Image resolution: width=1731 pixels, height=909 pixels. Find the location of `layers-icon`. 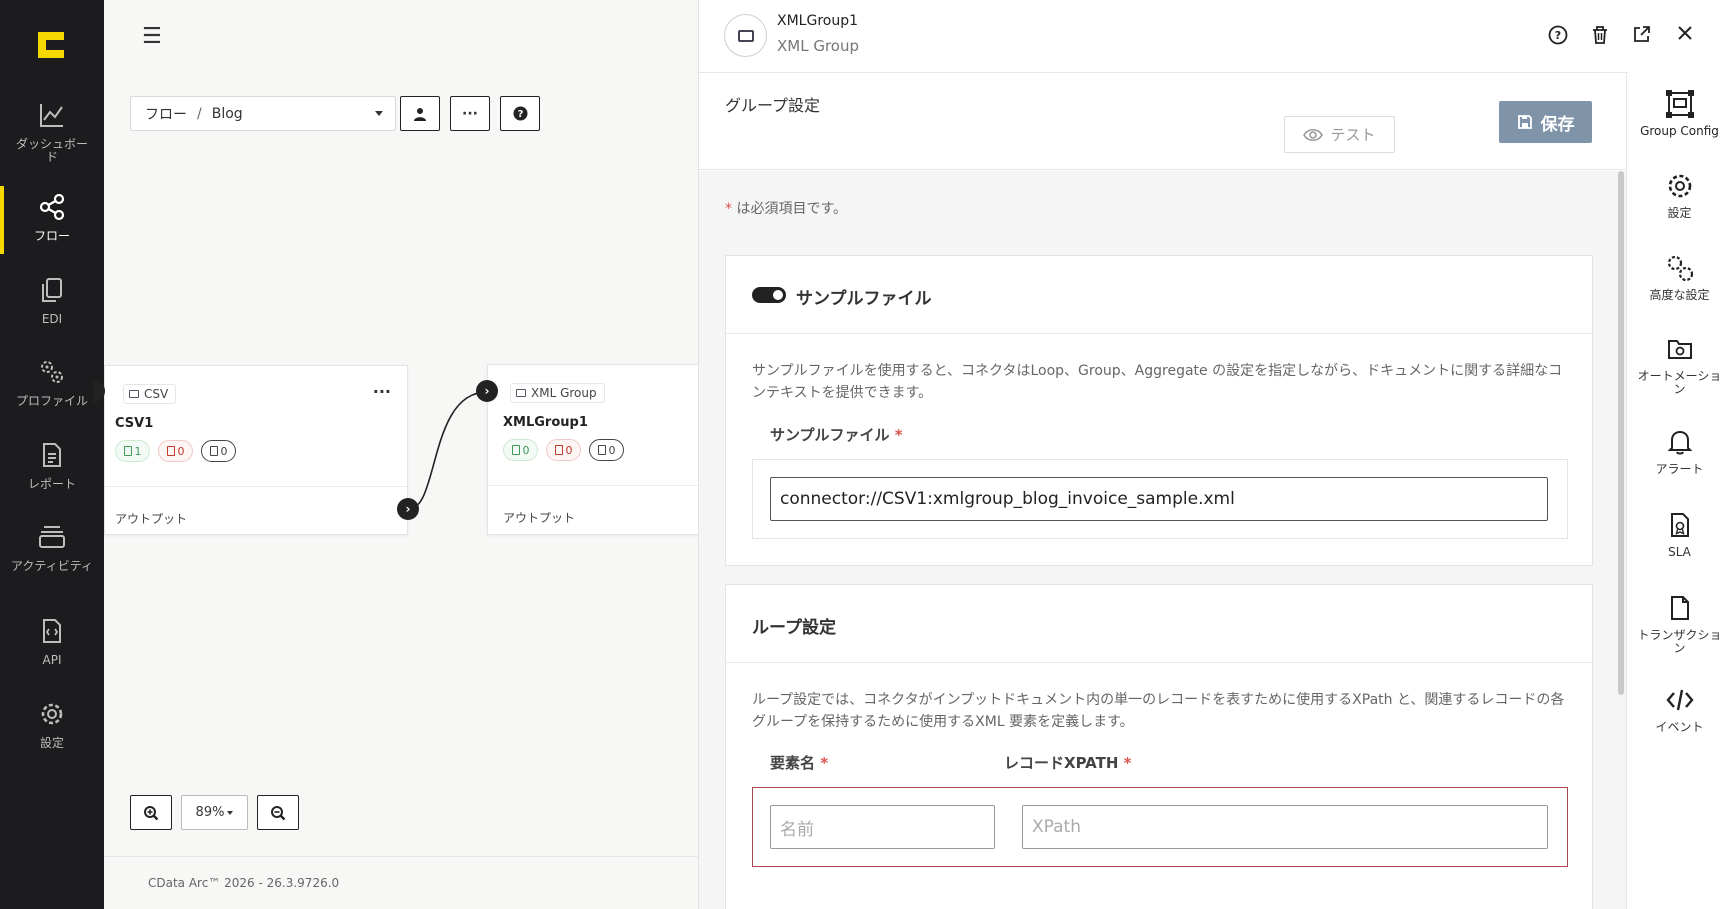

layers-icon is located at coordinates (52, 537).